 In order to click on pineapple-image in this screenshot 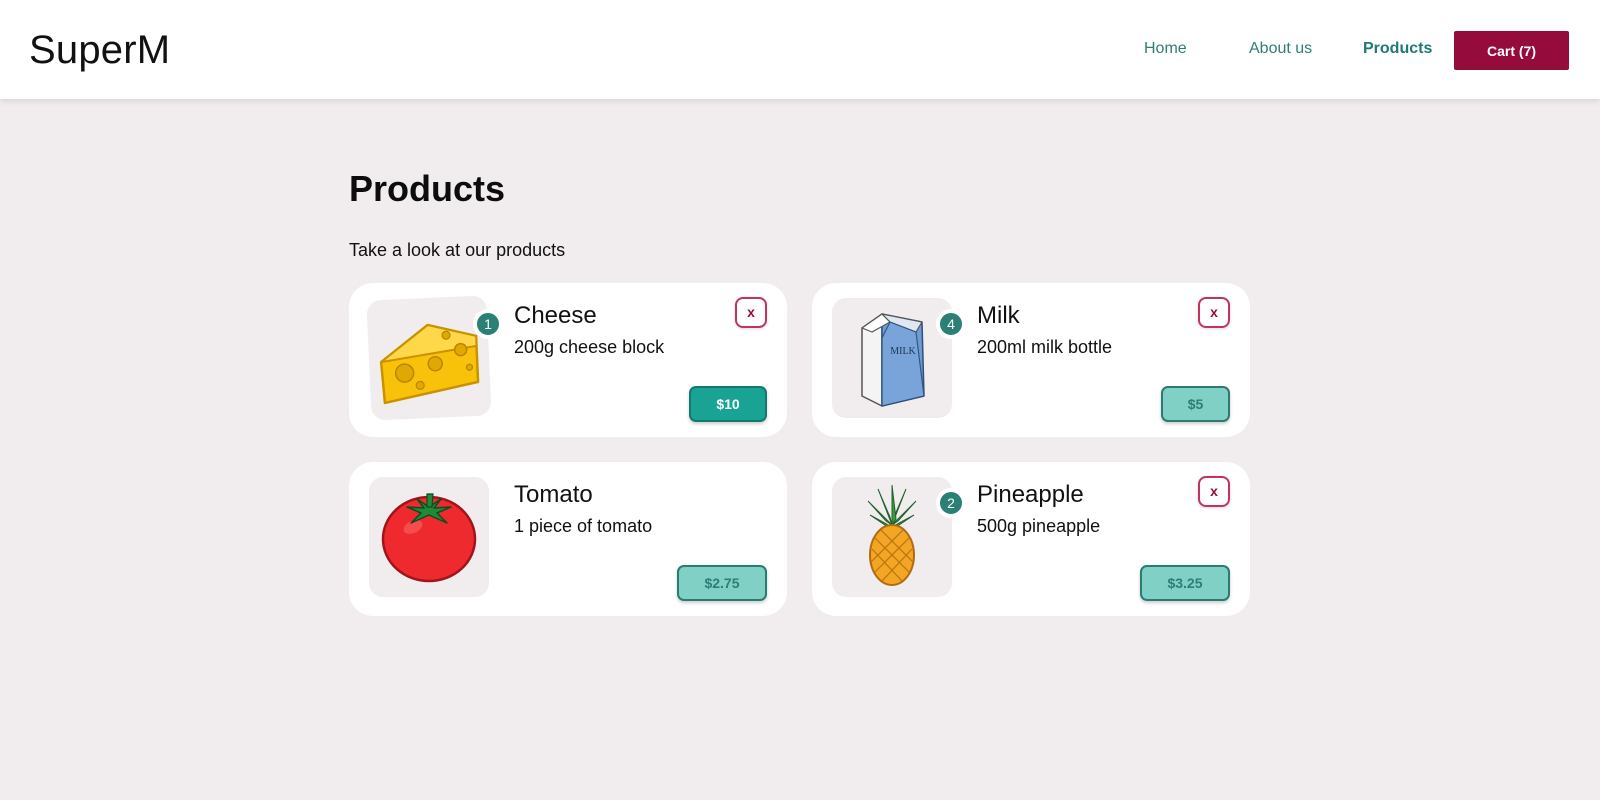, I will do `click(892, 537)`.